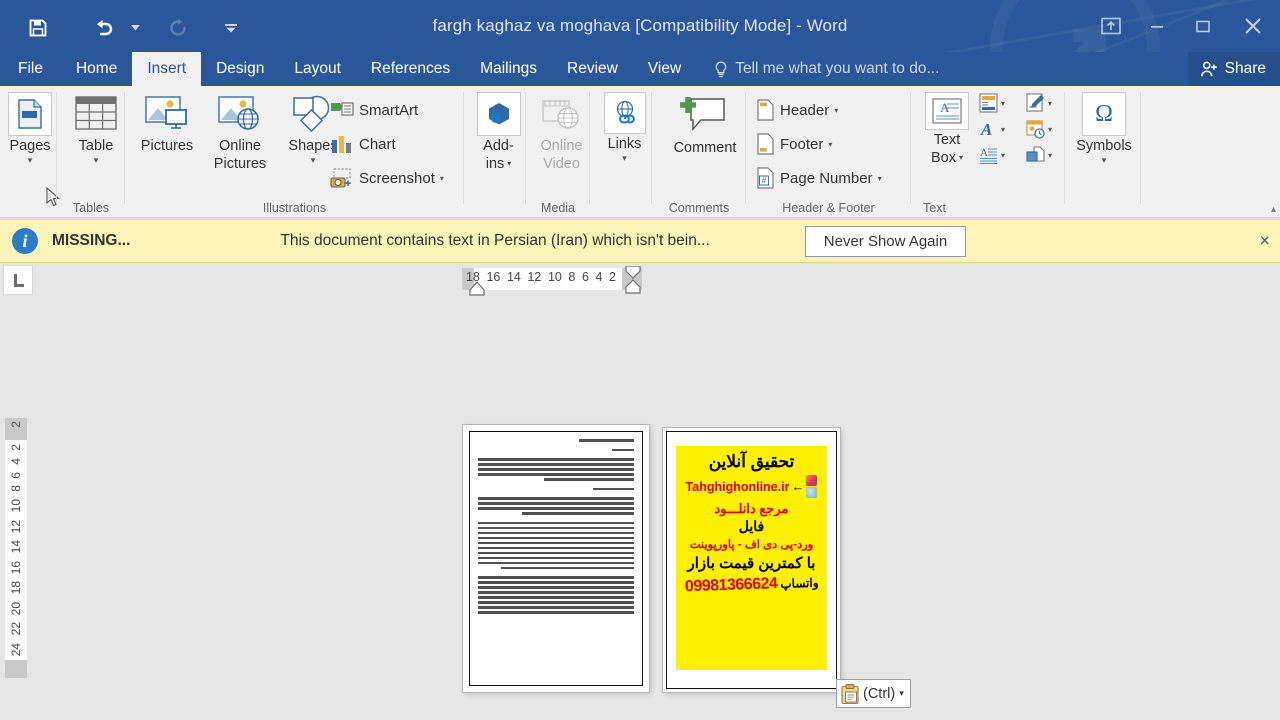 The height and width of the screenshot is (720, 1280). What do you see at coordinates (624, 158) in the screenshot?
I see `links-caret-icon: ▾` at bounding box center [624, 158].